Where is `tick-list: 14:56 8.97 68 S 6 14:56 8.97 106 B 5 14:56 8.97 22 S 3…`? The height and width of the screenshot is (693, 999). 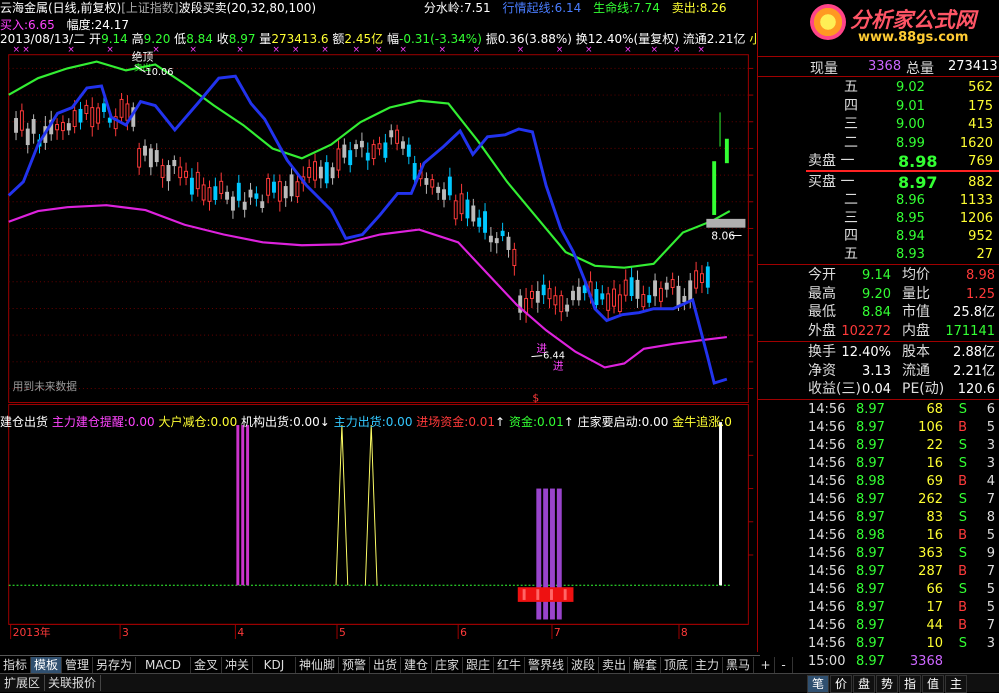 tick-list: 14:56 8.97 68 S 6 14:56 8.97 106 B 5 14:56 8.97 22 S 3… is located at coordinates (878, 535).